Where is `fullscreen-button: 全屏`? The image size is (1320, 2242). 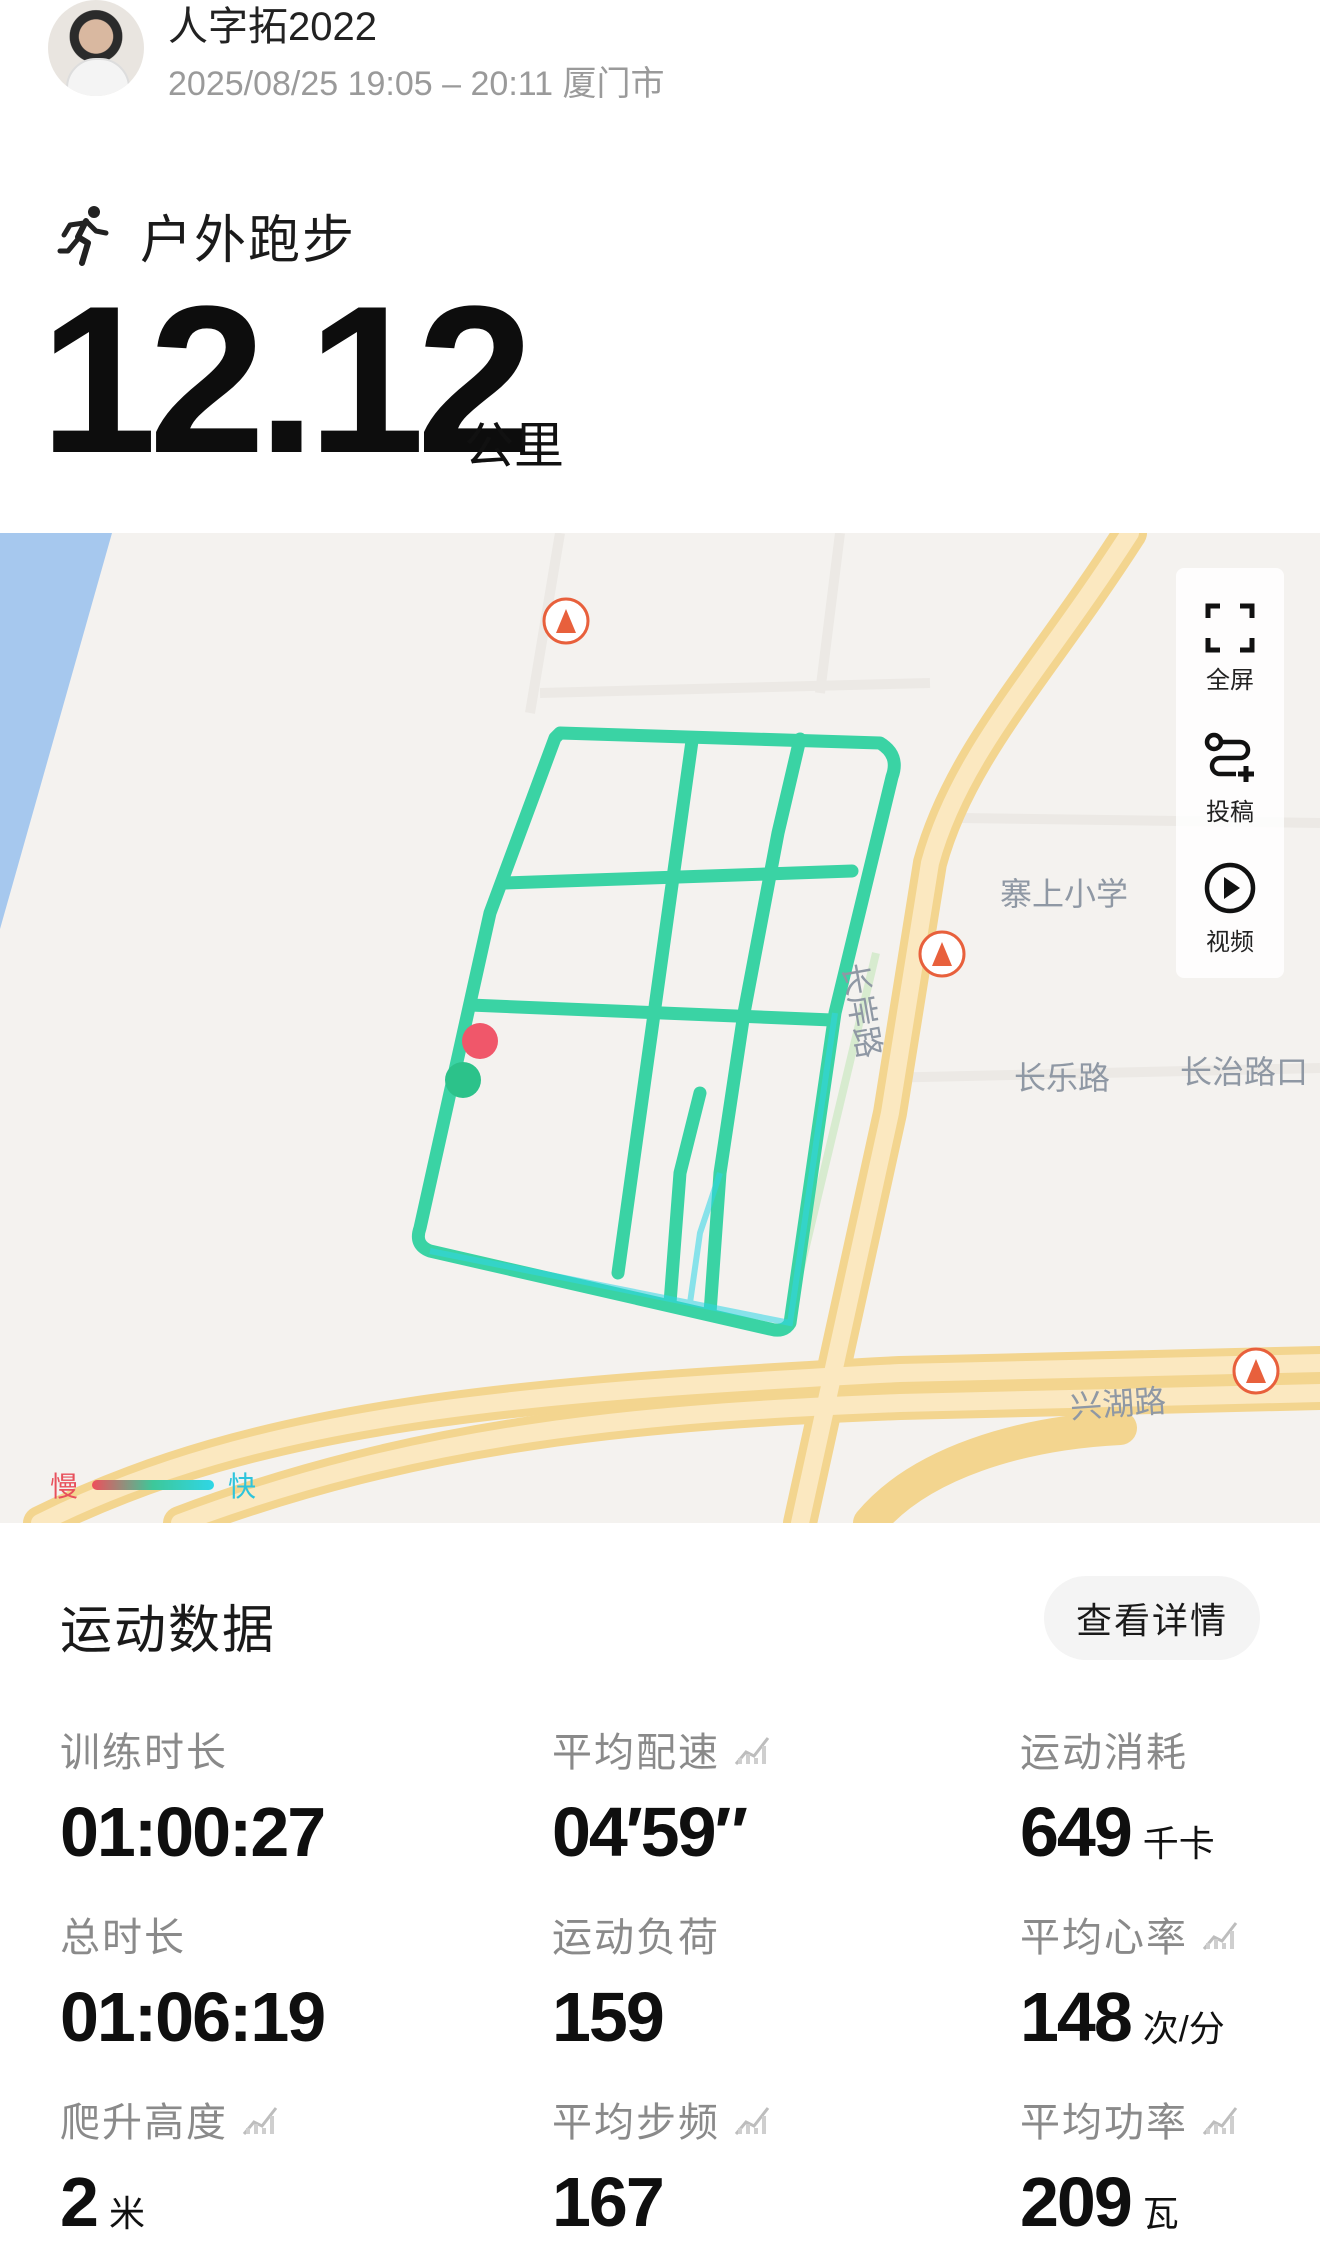 fullscreen-button: 全屏 is located at coordinates (1230, 648).